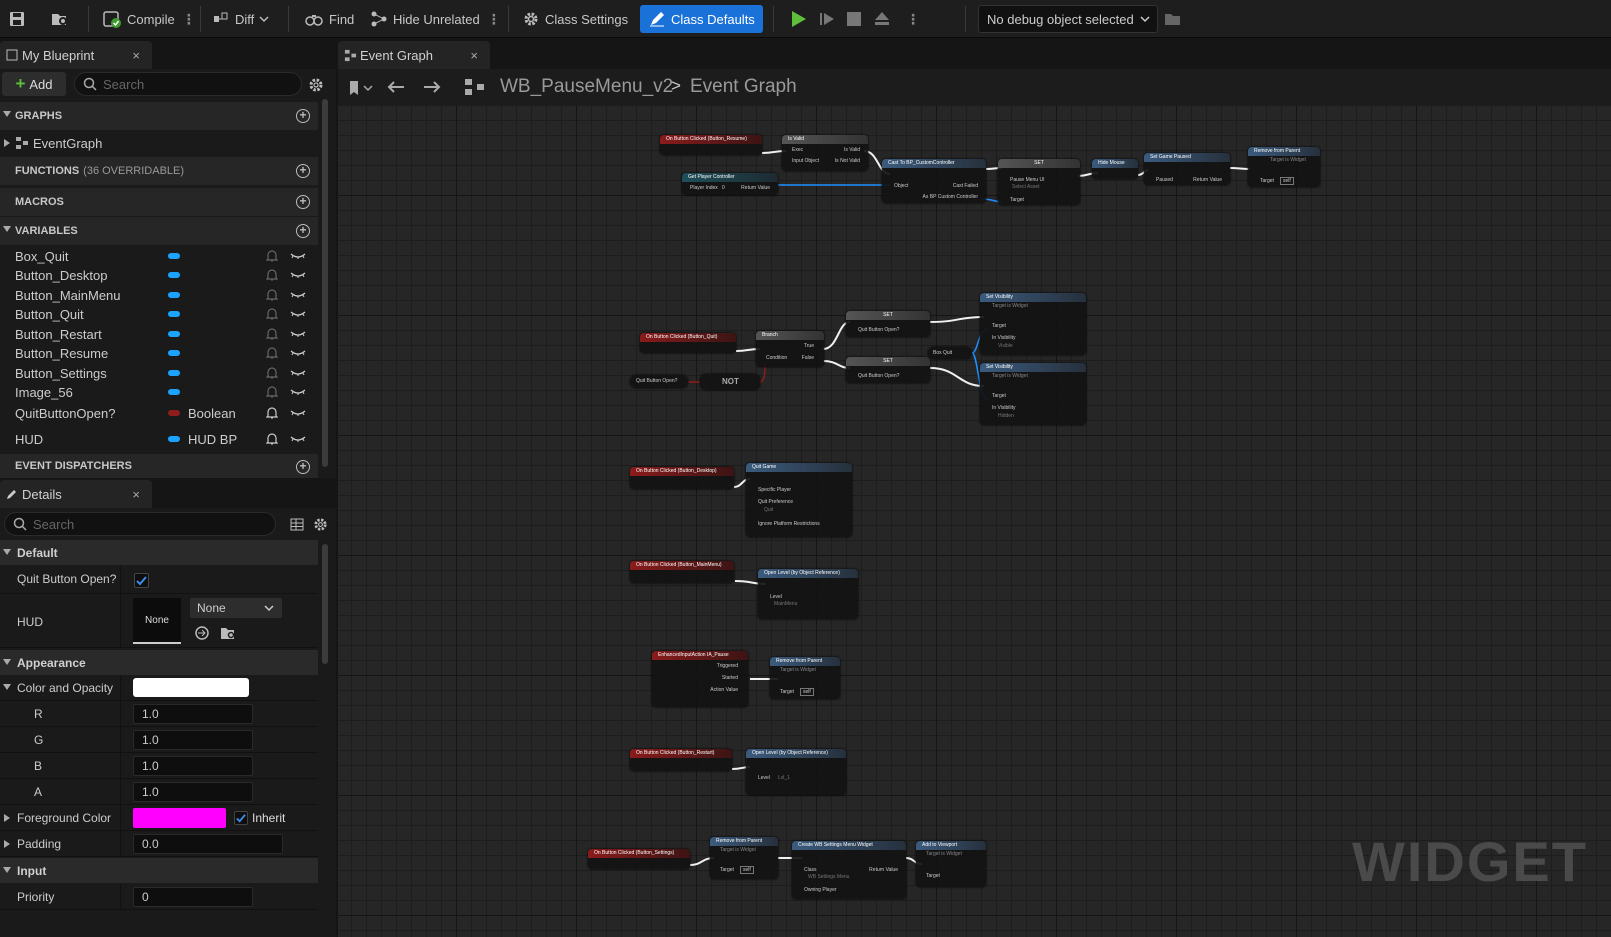 This screenshot has width=1611, height=937. What do you see at coordinates (951, 864) in the screenshot?
I see `node-add-to-viewport: Add to Viewport Target is Widget Target` at bounding box center [951, 864].